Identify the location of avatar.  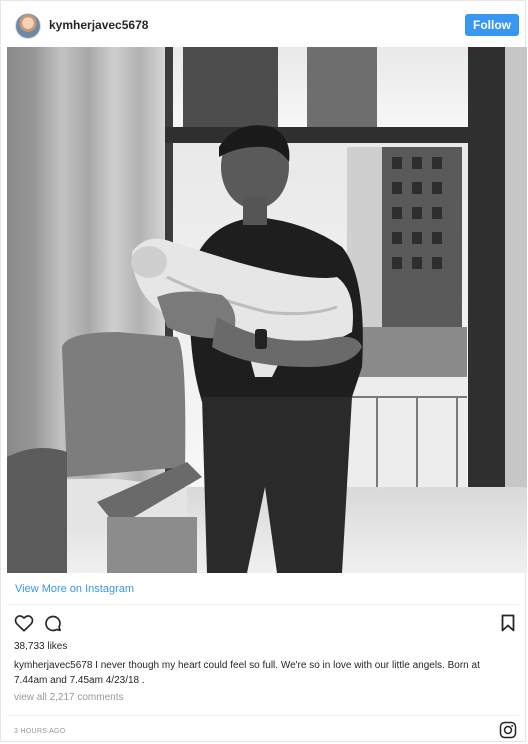
(28, 26).